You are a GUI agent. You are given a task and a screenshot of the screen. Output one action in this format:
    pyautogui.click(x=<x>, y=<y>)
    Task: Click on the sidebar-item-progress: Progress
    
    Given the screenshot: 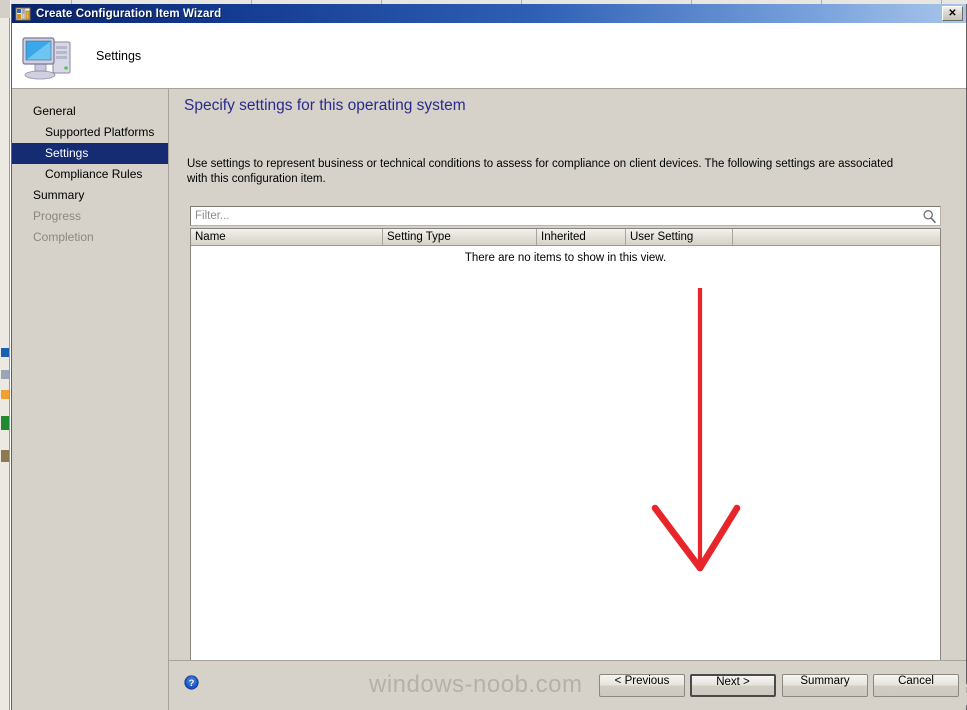 What is the action you would take?
    pyautogui.click(x=57, y=216)
    